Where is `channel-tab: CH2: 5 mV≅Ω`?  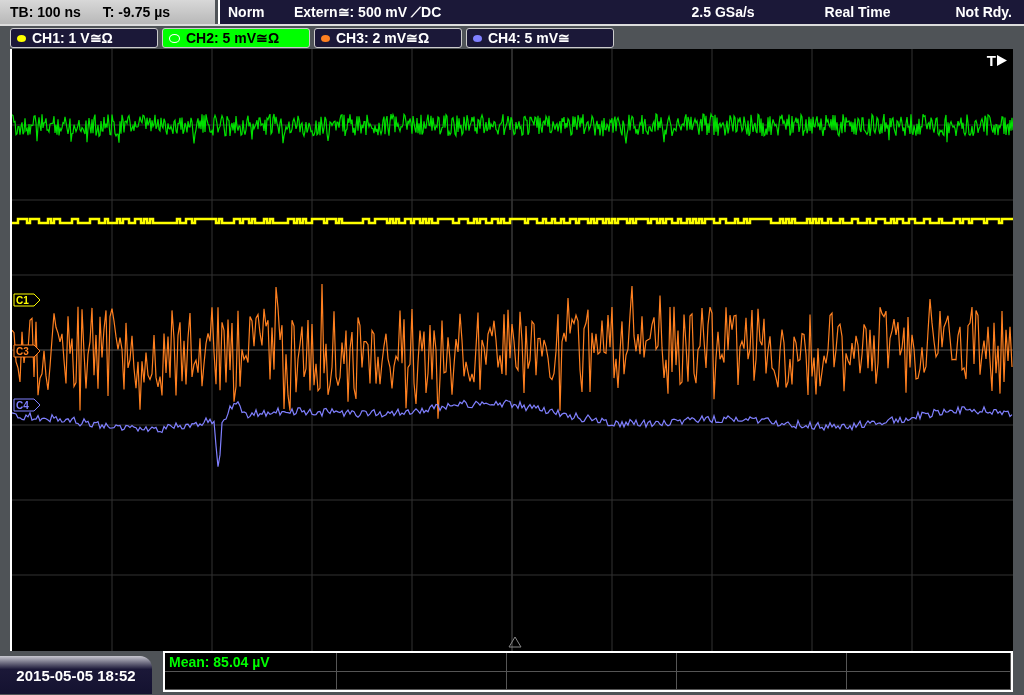 channel-tab: CH2: 5 mV≅Ω is located at coordinates (236, 38).